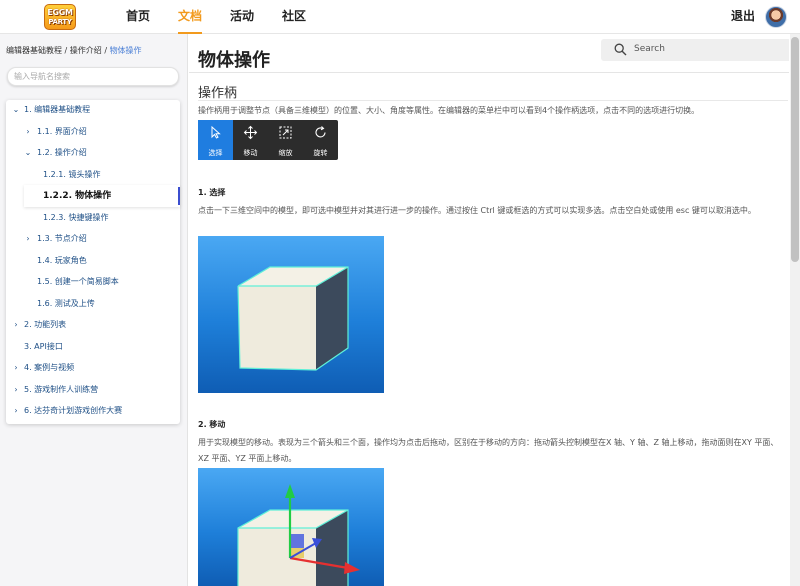  What do you see at coordinates (62, 238) in the screenshot?
I see `sidebar-item-label: 1.3. 节点介绍` at bounding box center [62, 238].